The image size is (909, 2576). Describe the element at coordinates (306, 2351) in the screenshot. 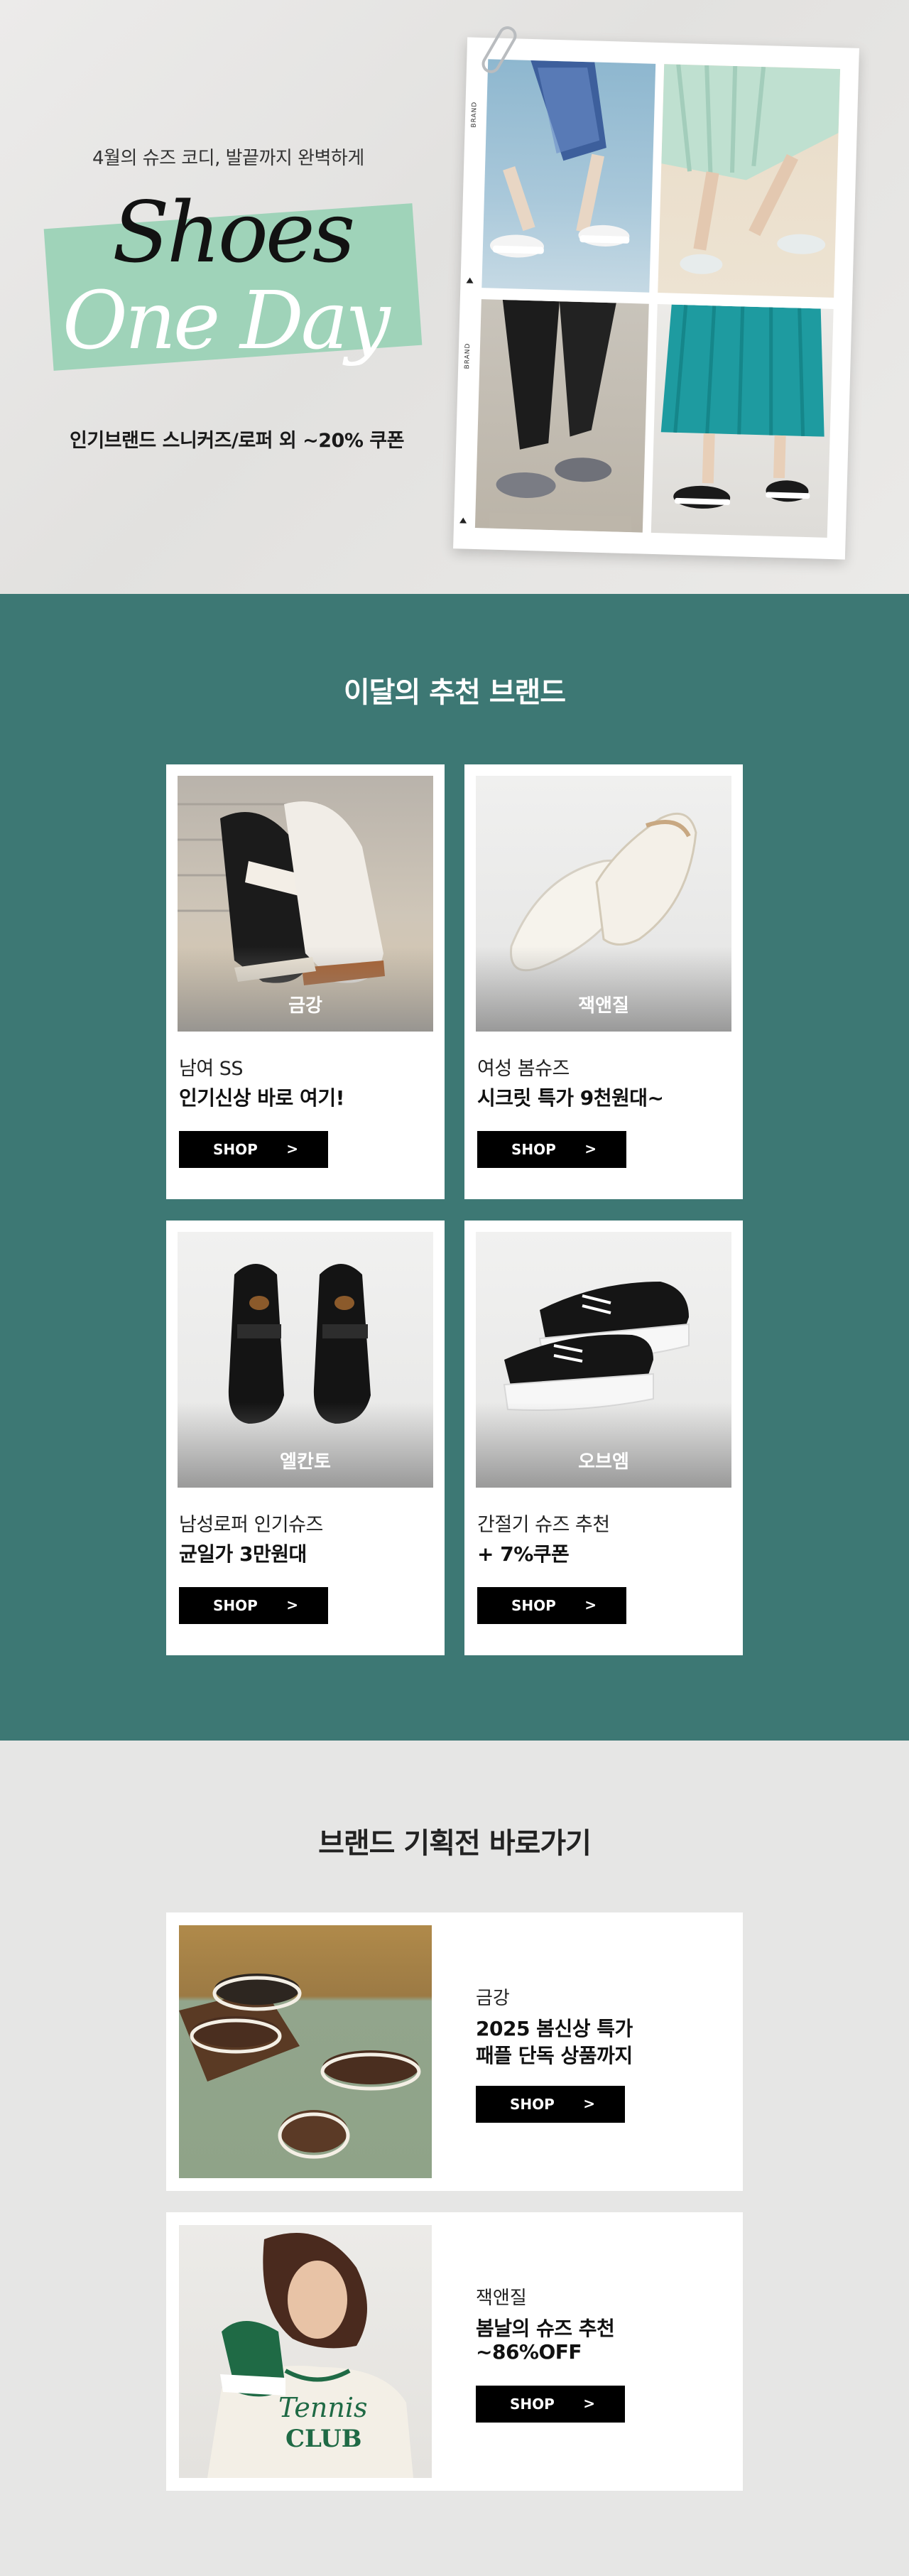

I see `exhibit-image: Tennis CLUB` at that location.